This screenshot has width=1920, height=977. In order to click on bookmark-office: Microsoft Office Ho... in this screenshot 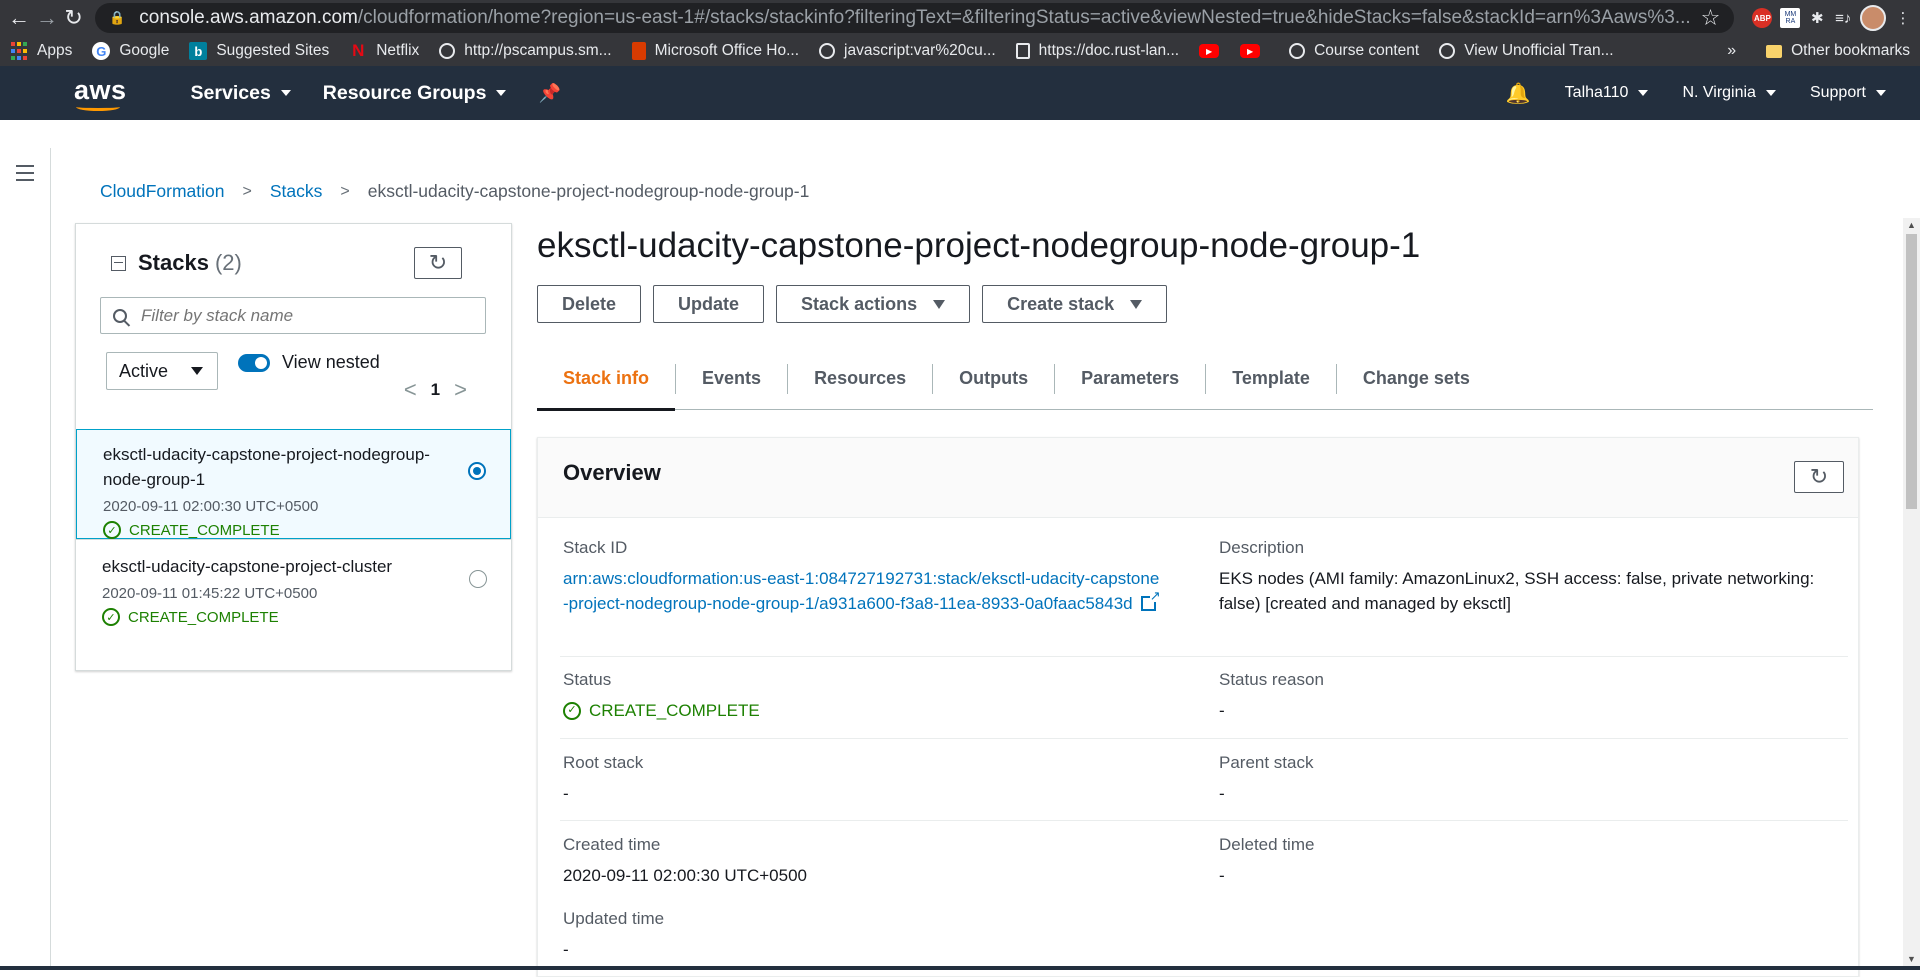, I will do `click(715, 51)`.